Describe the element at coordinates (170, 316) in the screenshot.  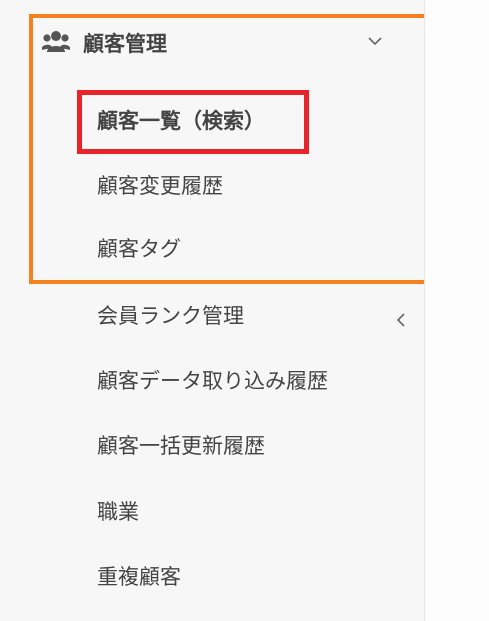
I see `sidebar-item-member-rank-management: 会員ランク管理` at that location.